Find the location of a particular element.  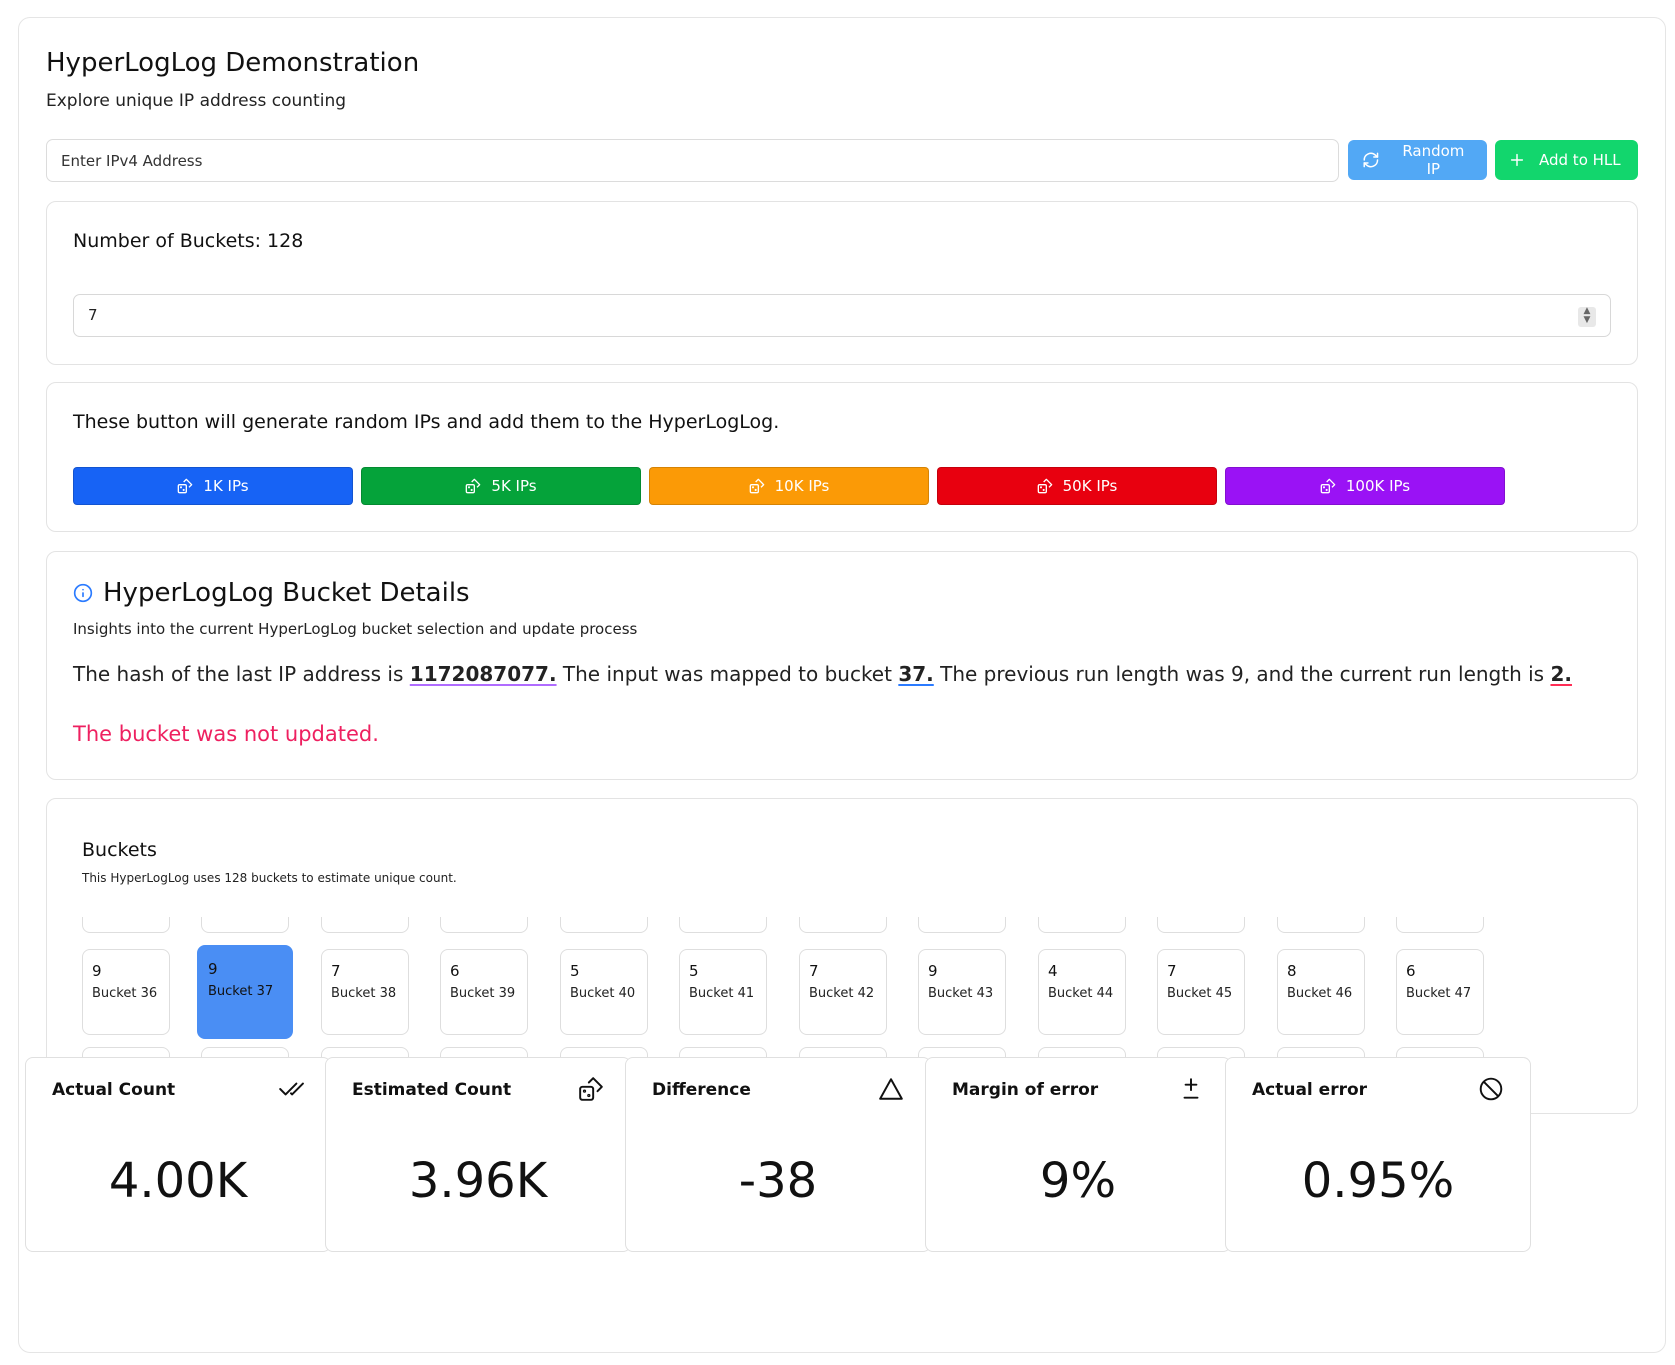

generate-ips-label: 10K IPs is located at coordinates (802, 486).